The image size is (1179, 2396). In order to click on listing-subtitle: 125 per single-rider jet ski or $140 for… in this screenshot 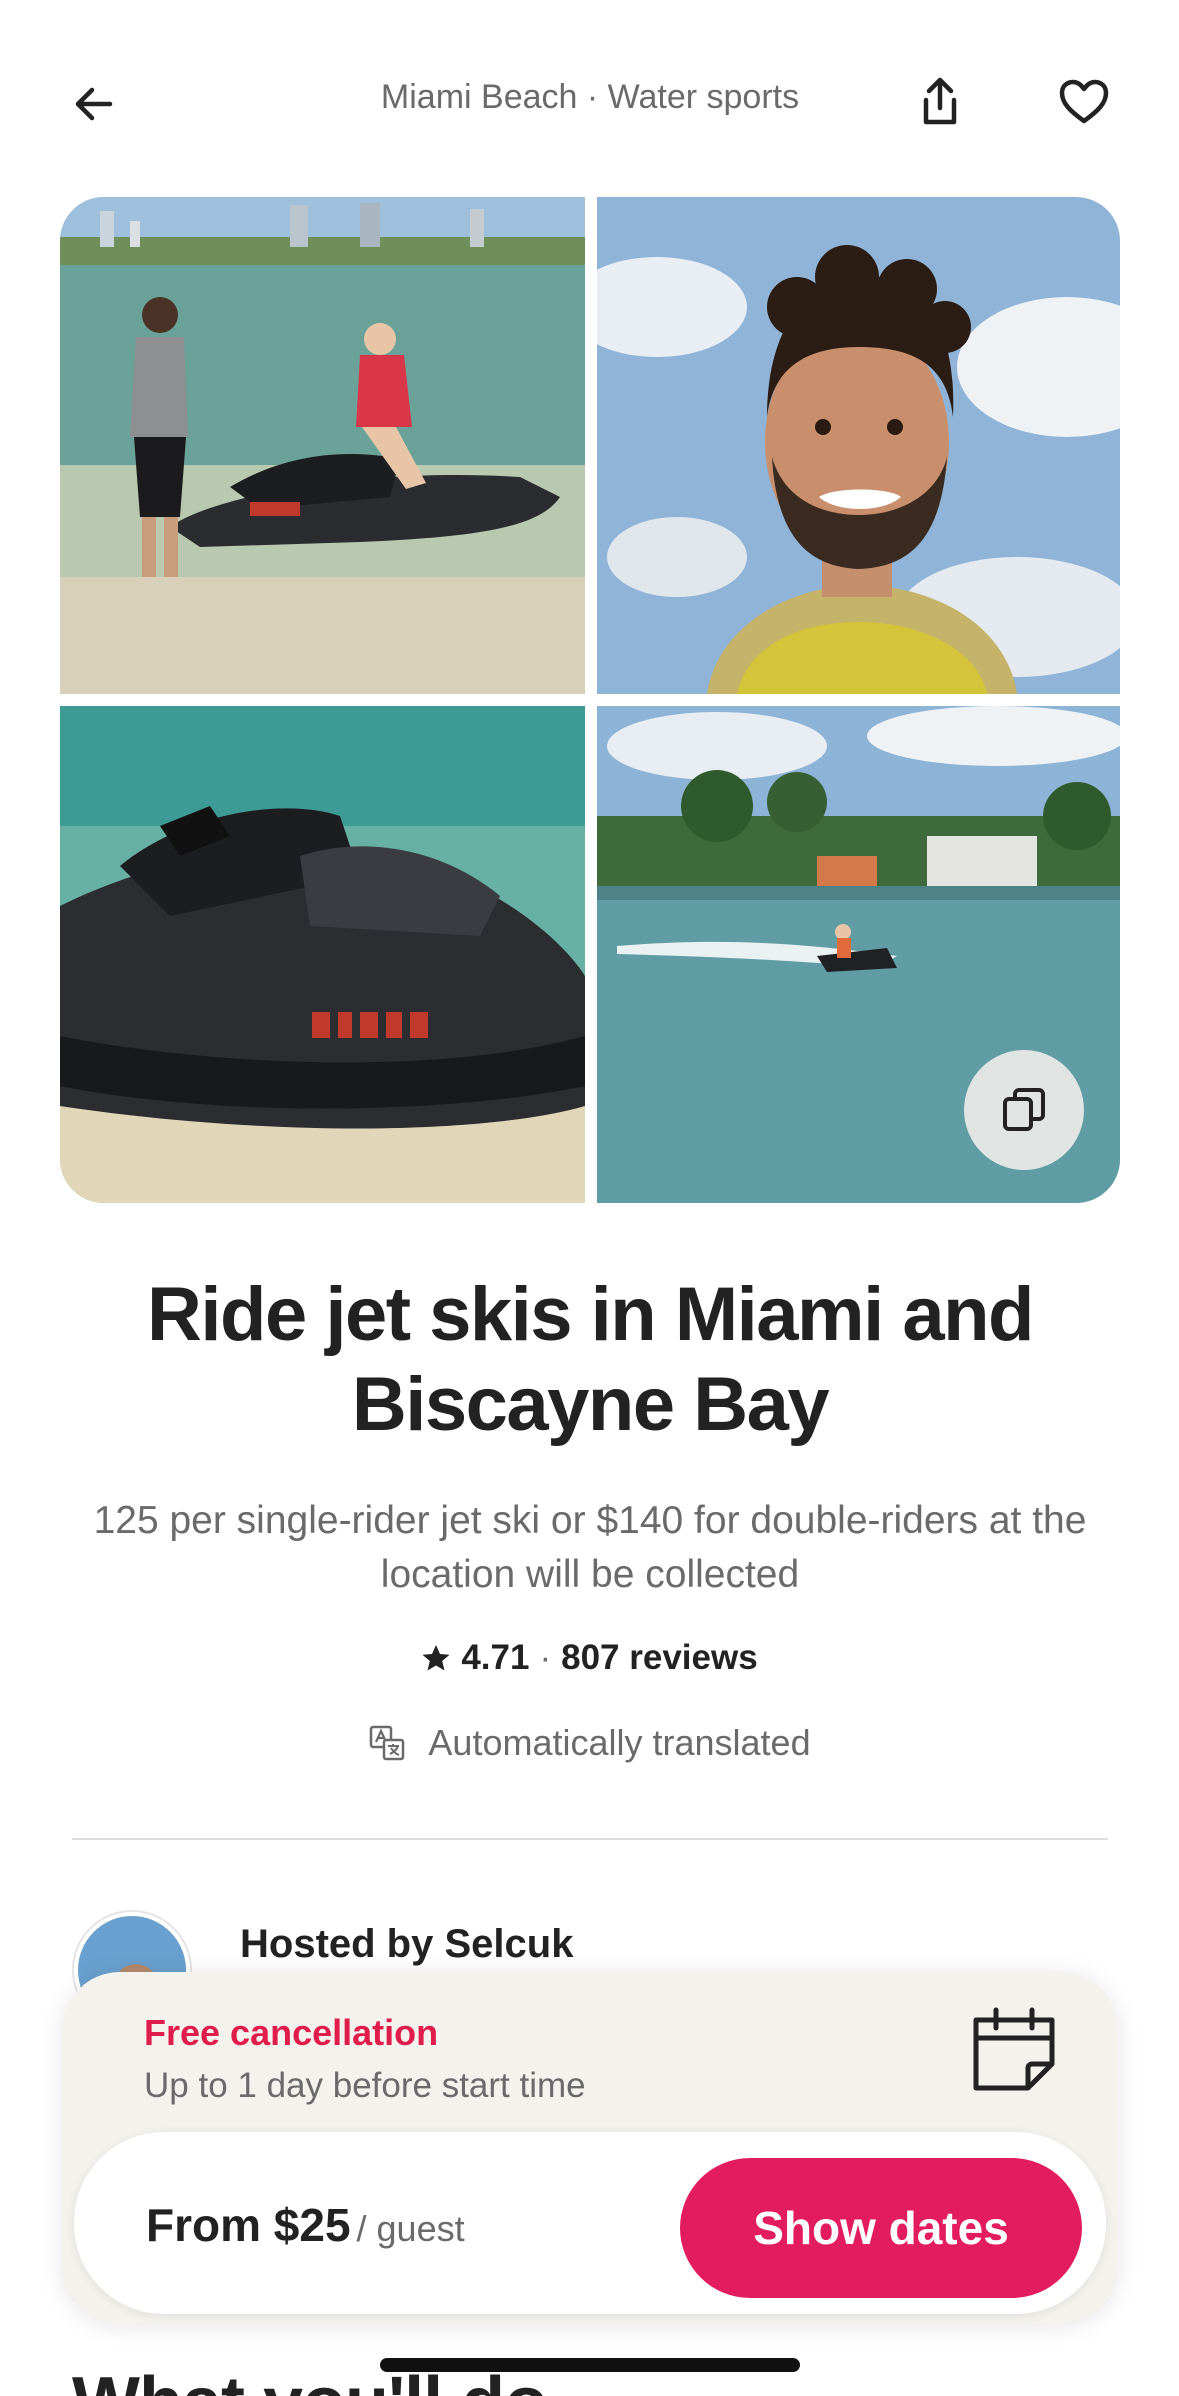, I will do `click(590, 1547)`.